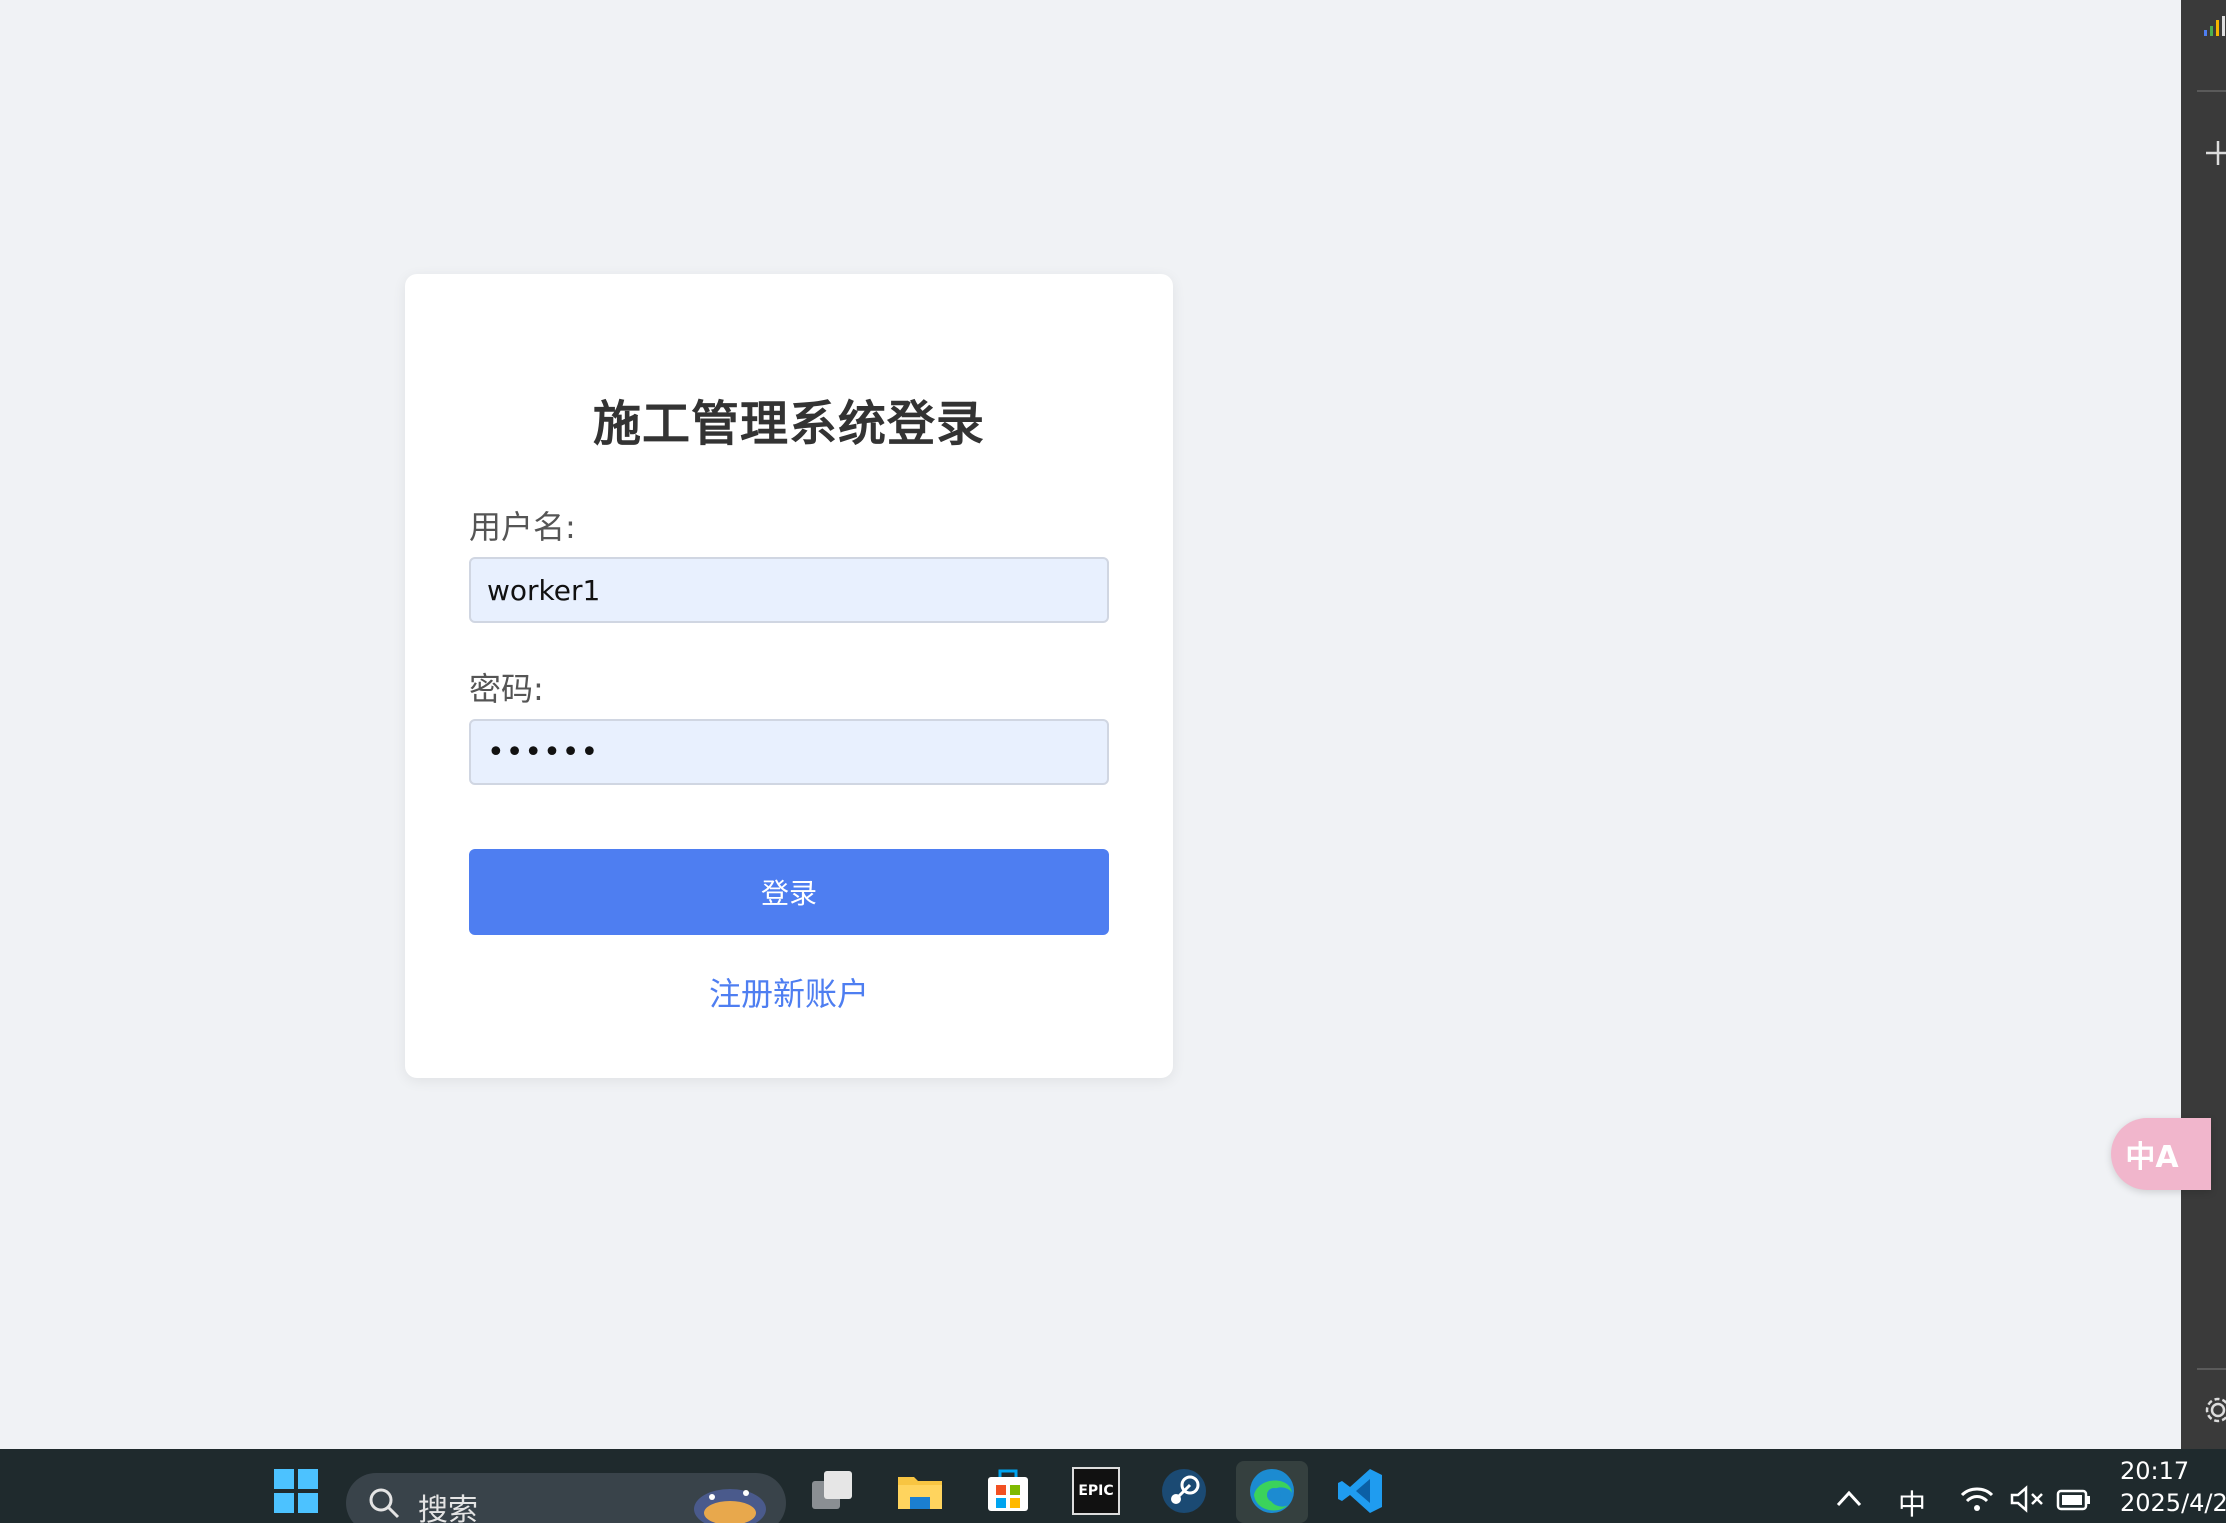 The width and height of the screenshot is (2226, 1523). What do you see at coordinates (2214, 153) in the screenshot?
I see `plus-icon` at bounding box center [2214, 153].